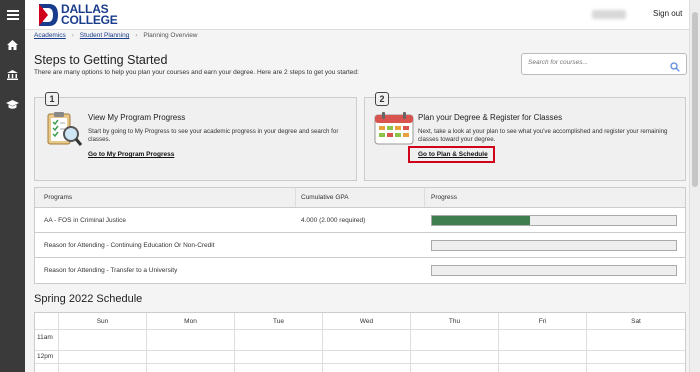  Describe the element at coordinates (595, 62) in the screenshot. I see `course-search-input` at that location.